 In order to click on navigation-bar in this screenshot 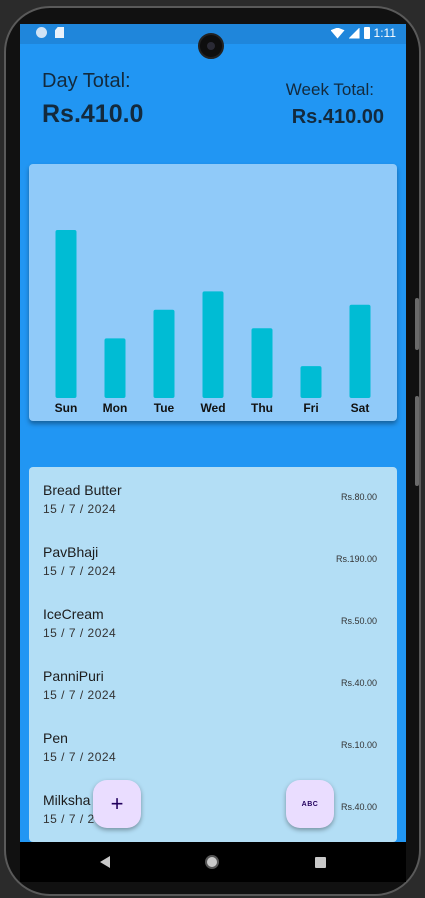, I will do `click(213, 862)`.